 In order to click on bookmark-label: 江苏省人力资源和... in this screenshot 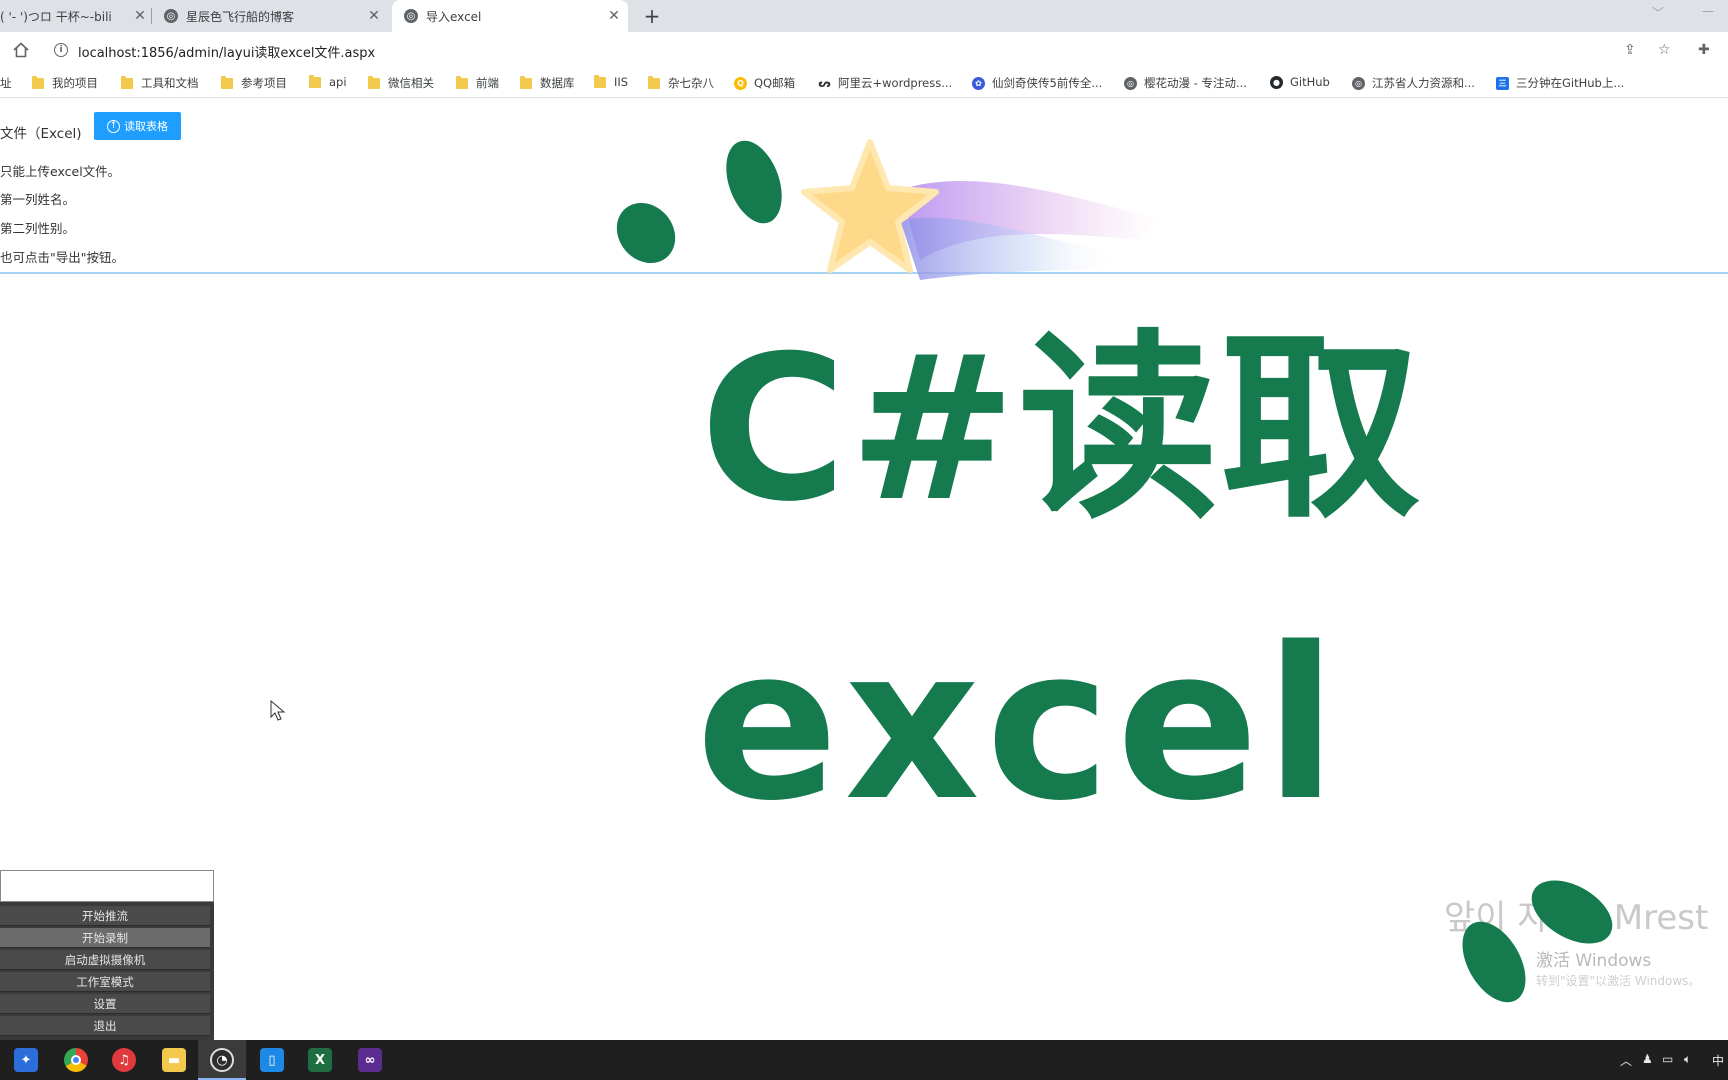, I will do `click(1423, 83)`.